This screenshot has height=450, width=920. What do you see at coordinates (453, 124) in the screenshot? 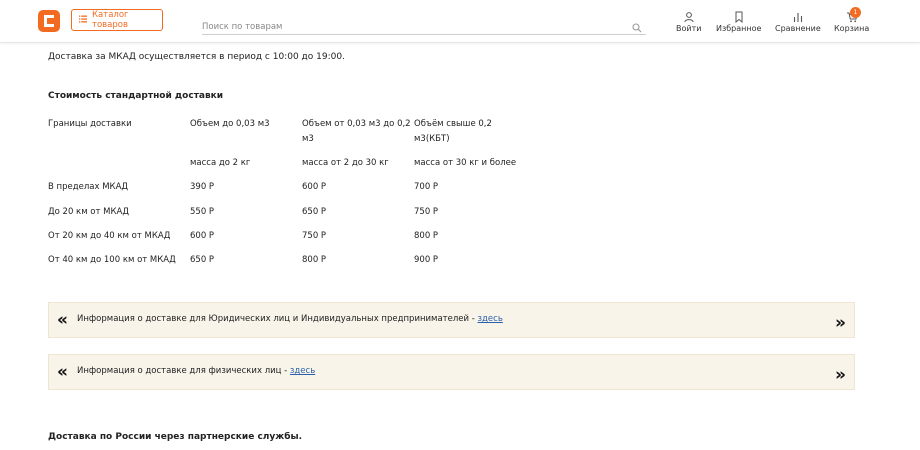
I see `table-header-col3-line1: Объём свыше 0,2` at bounding box center [453, 124].